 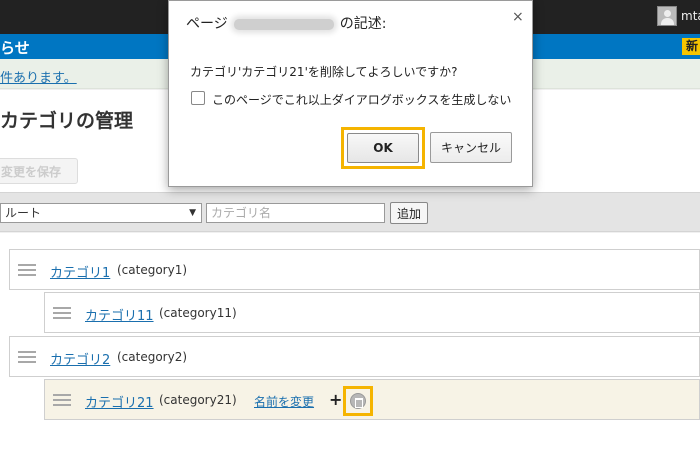 I want to click on delete-button-highlight, so click(x=358, y=401).